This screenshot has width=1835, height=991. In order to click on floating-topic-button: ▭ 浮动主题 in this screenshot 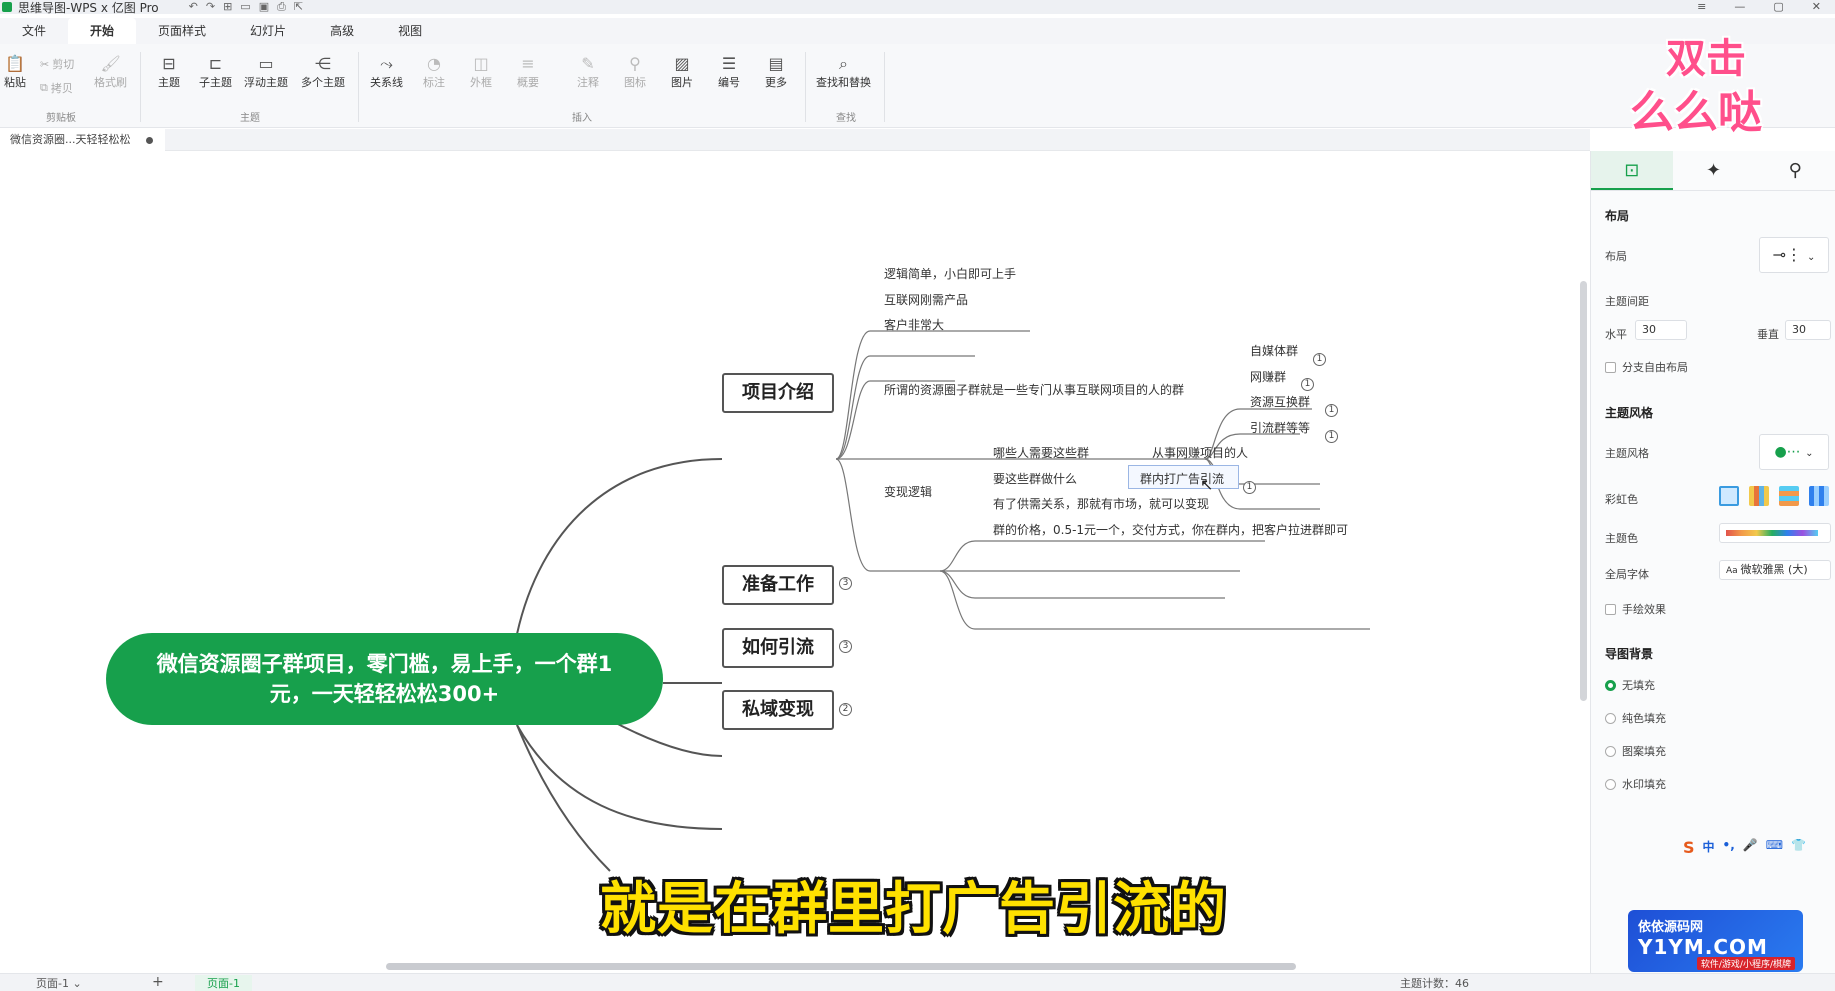, I will do `click(266, 72)`.